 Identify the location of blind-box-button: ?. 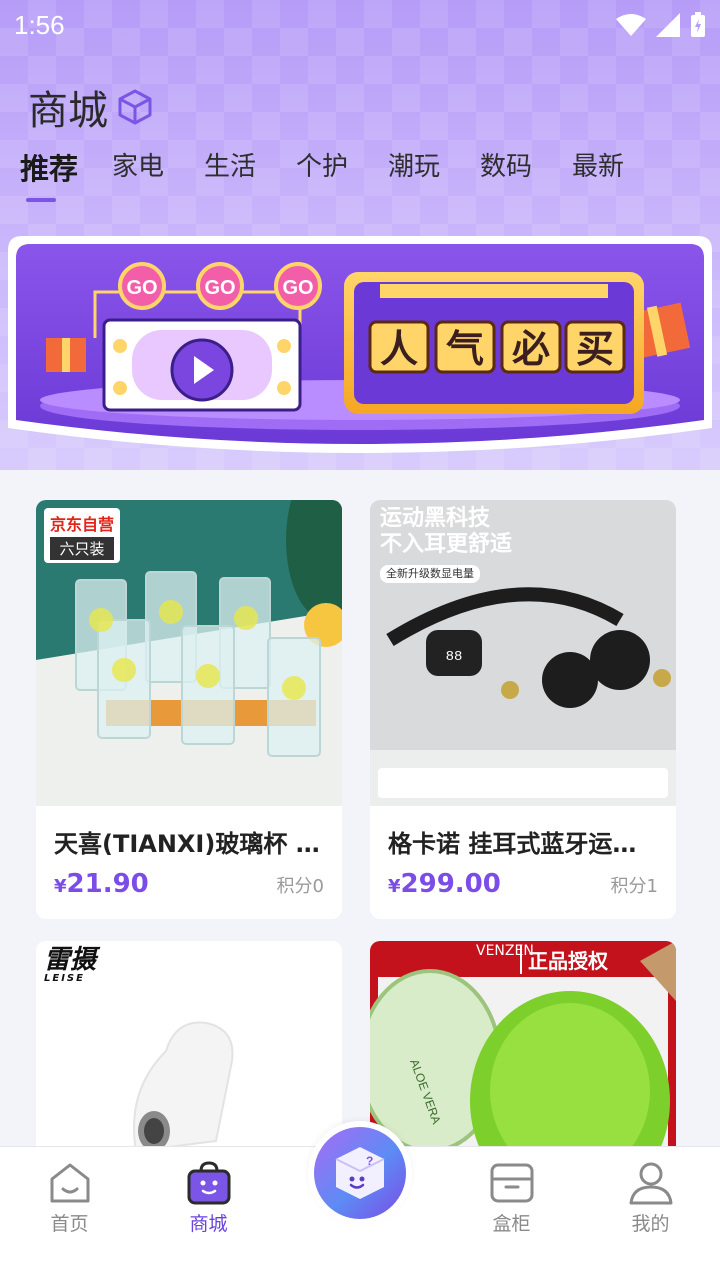
(360, 1173).